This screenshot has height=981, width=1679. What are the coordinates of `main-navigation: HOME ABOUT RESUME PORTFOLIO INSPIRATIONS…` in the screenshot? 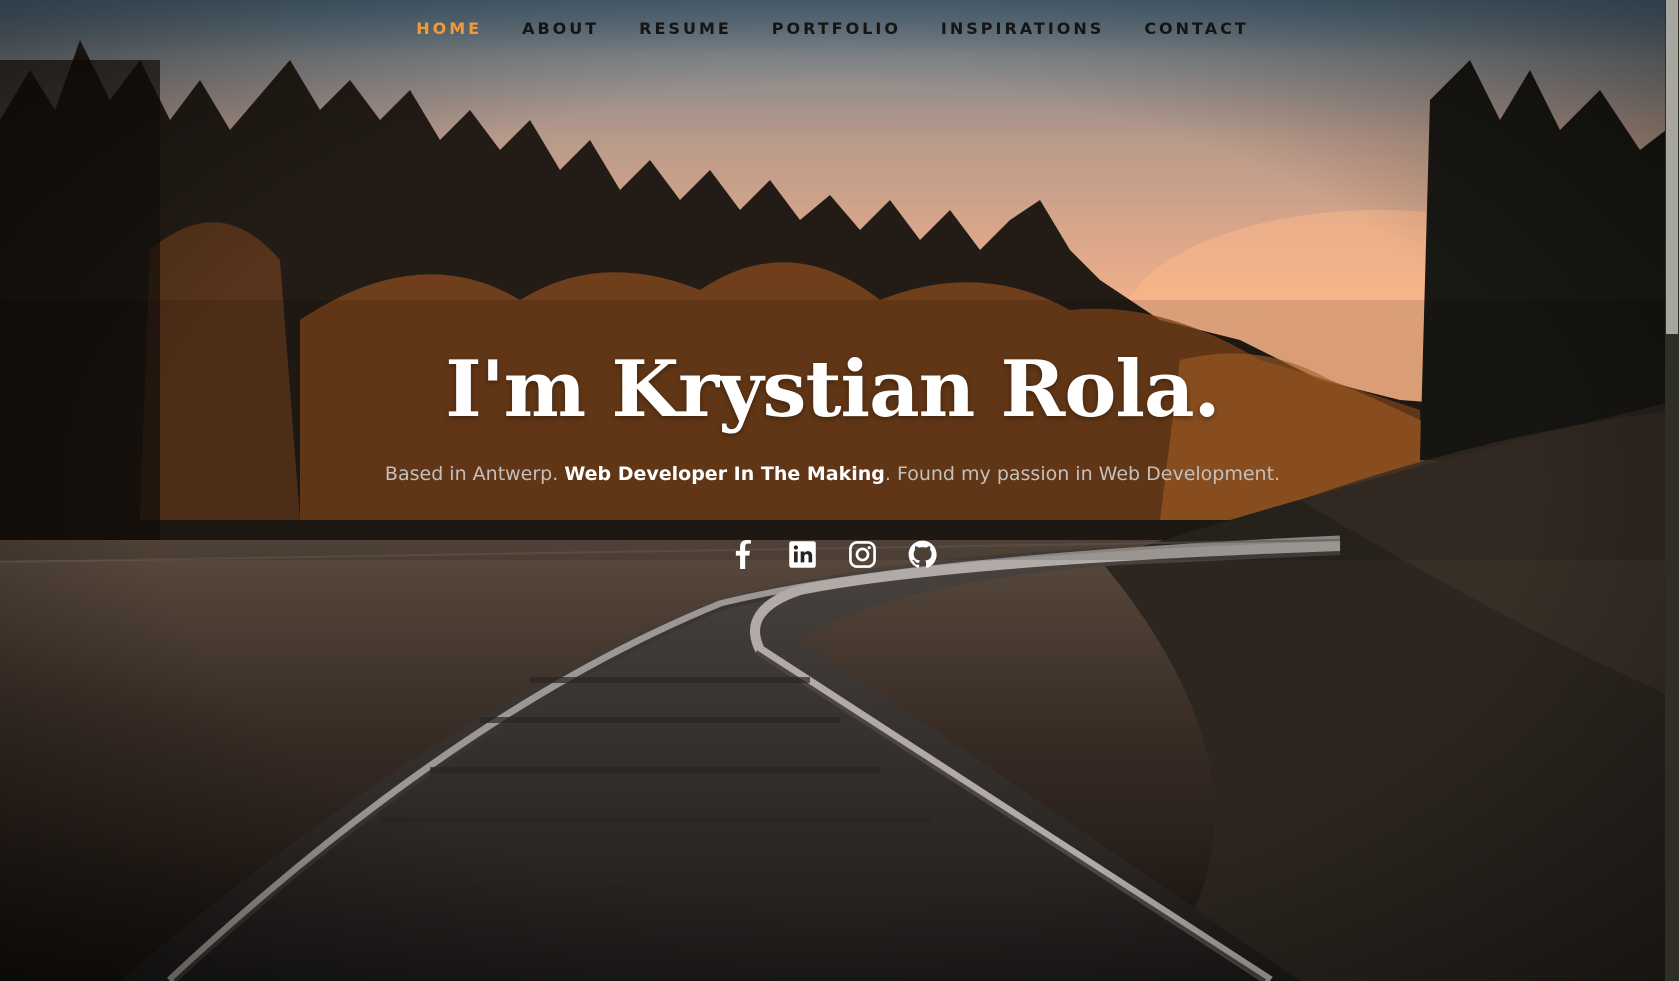 It's located at (832, 28).